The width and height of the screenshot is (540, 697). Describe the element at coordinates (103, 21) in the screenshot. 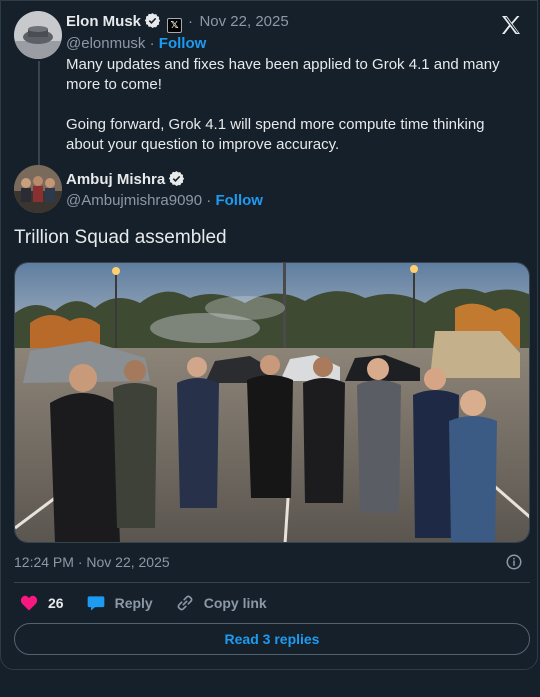

I see `author-name: Elon Musk` at that location.